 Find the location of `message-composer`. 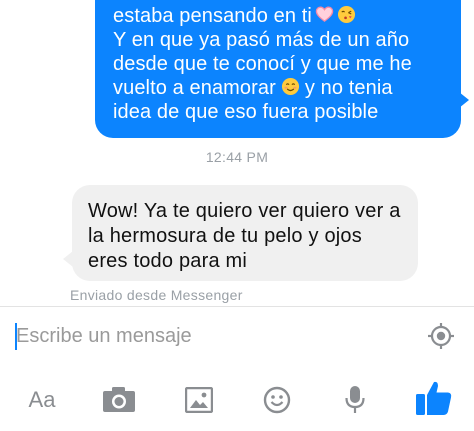

message-composer is located at coordinates (237, 336).